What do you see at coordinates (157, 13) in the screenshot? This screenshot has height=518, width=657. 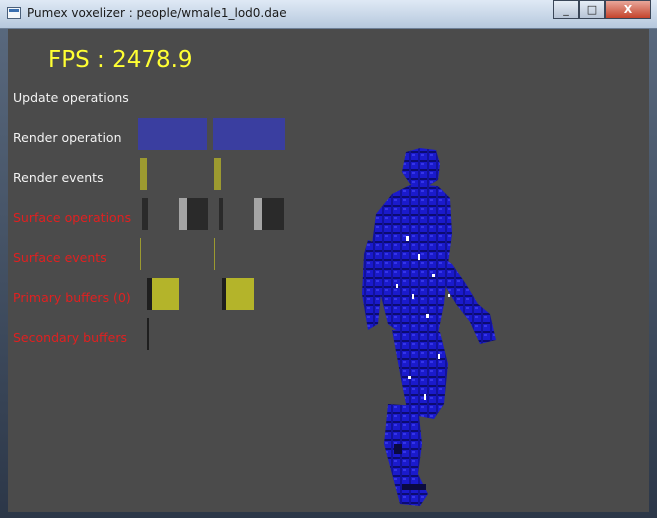 I see `window-title: Pumex voxelizer : people/wmale1_lod0.dae` at bounding box center [157, 13].